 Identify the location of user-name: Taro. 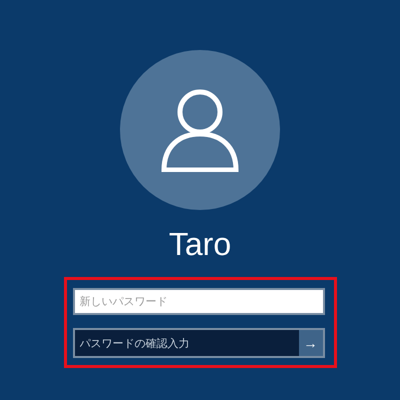
(200, 244).